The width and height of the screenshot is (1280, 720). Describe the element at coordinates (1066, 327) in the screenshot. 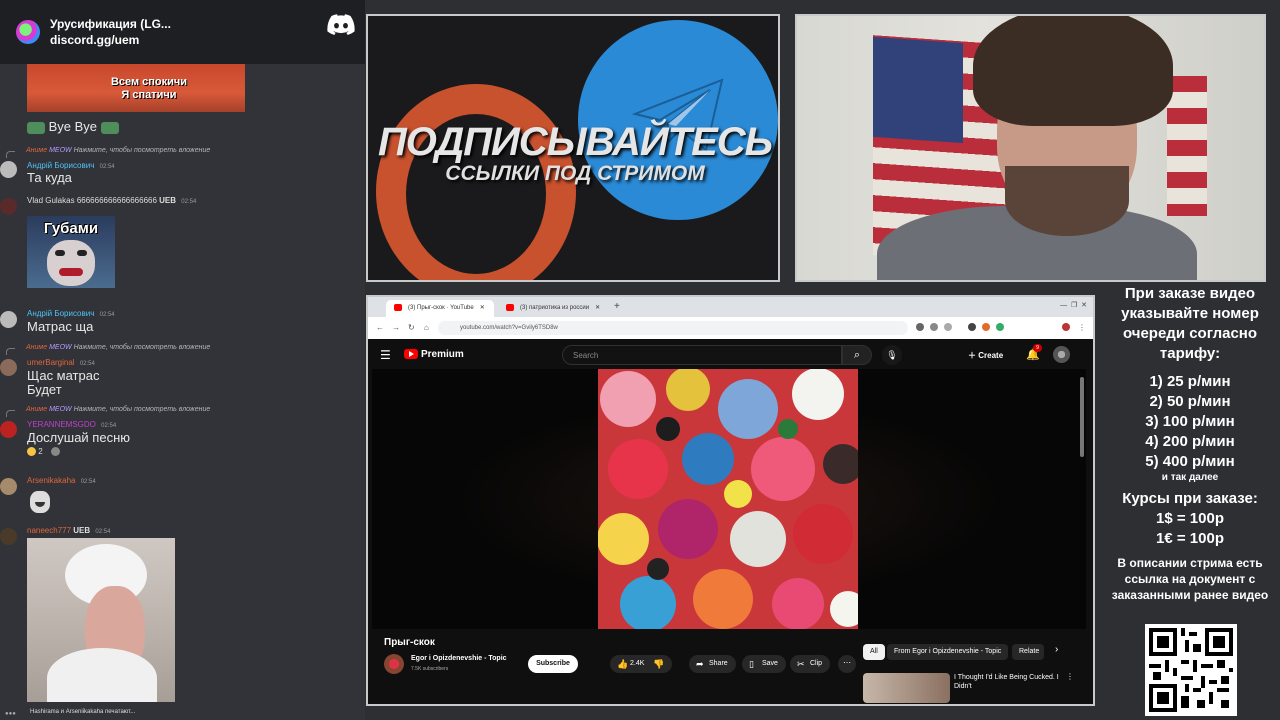

I see `profile-icon` at that location.